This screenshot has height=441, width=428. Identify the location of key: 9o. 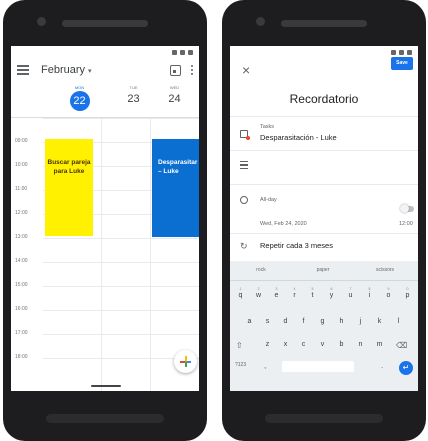
(388, 293).